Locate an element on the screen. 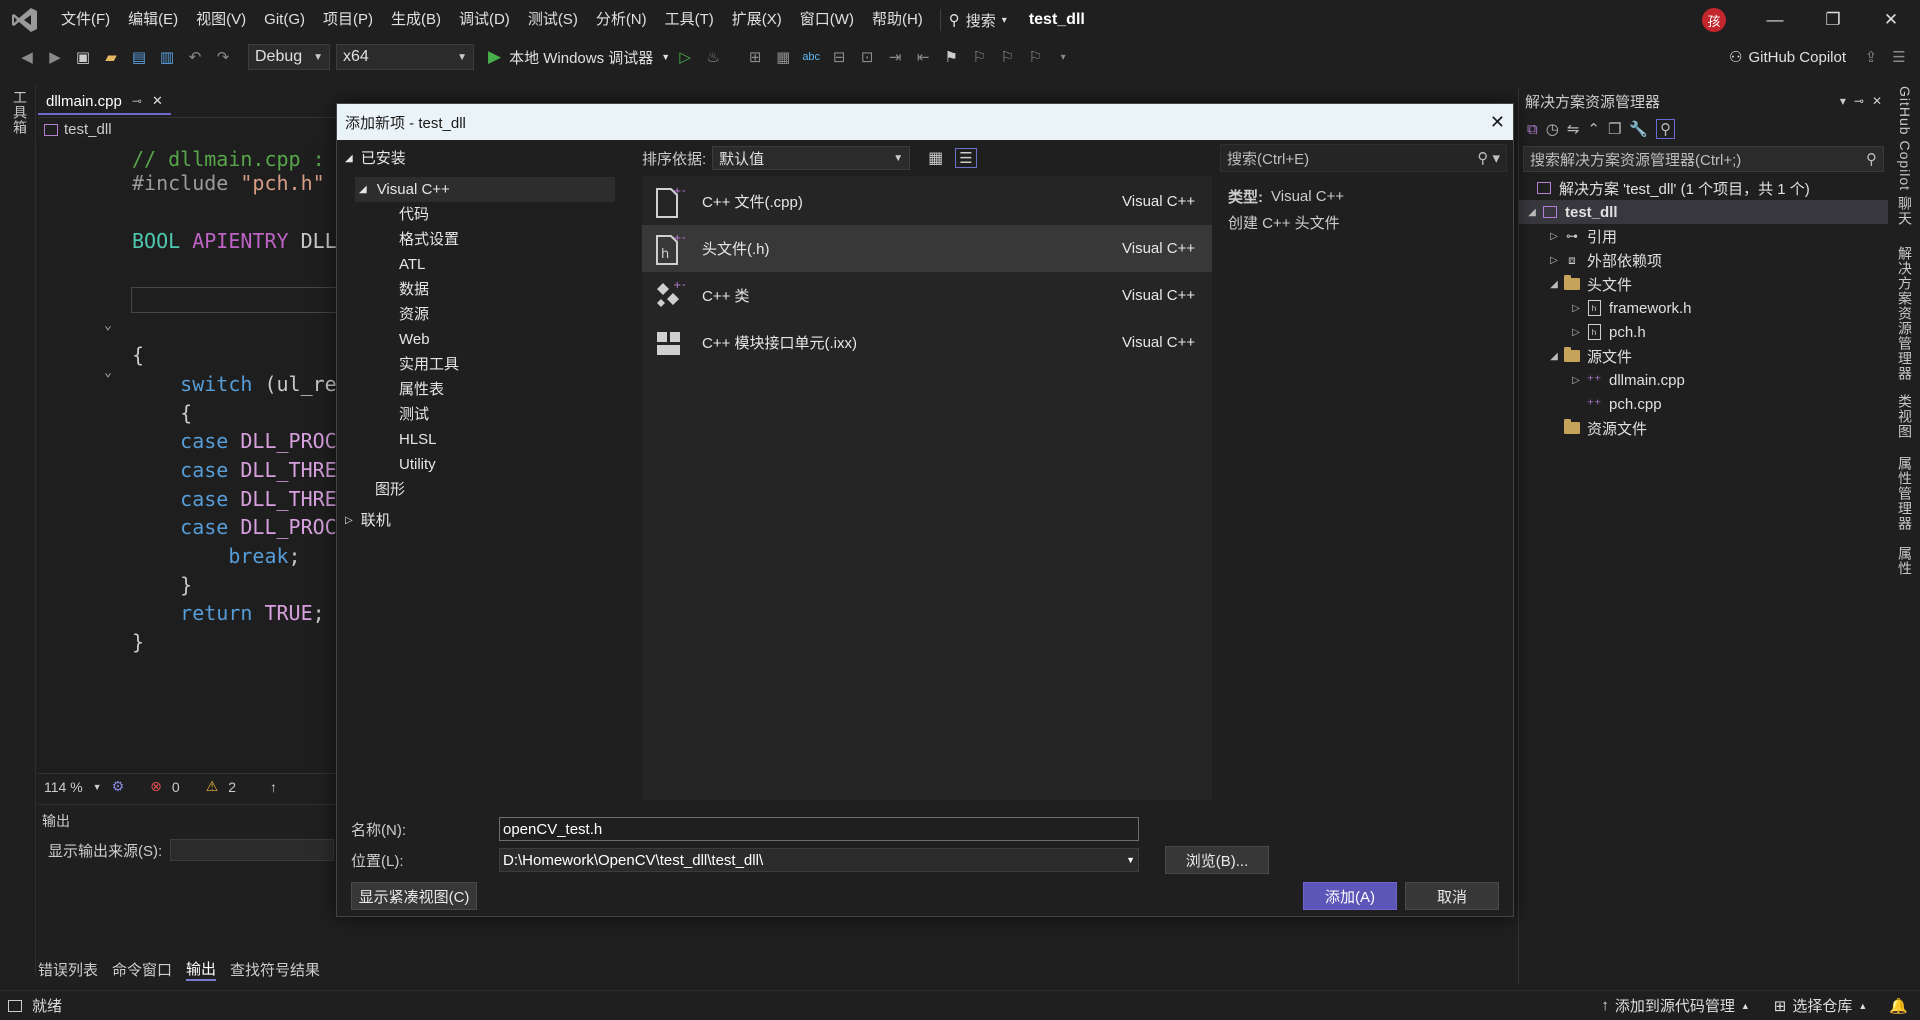 This screenshot has width=1920, height=1020. save-all-icon: ▥ is located at coordinates (167, 57).